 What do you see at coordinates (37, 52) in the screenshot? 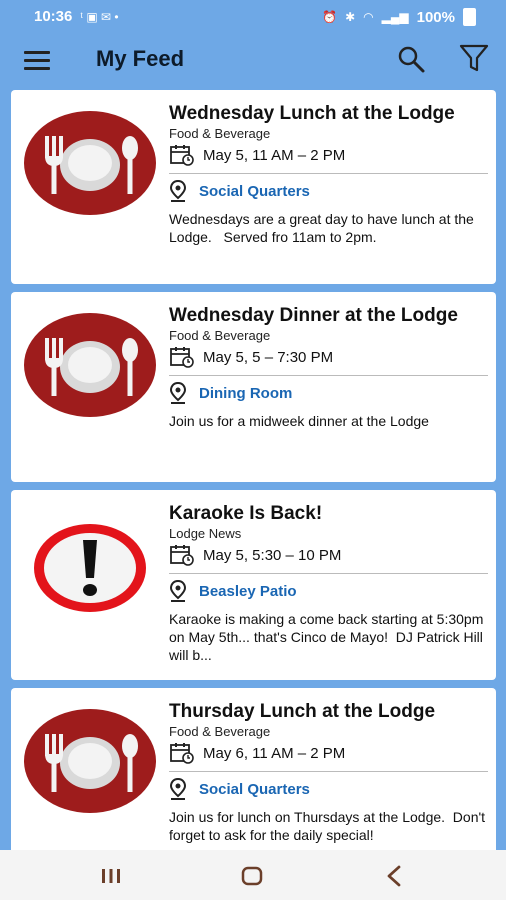
I see `menu-icon` at bounding box center [37, 52].